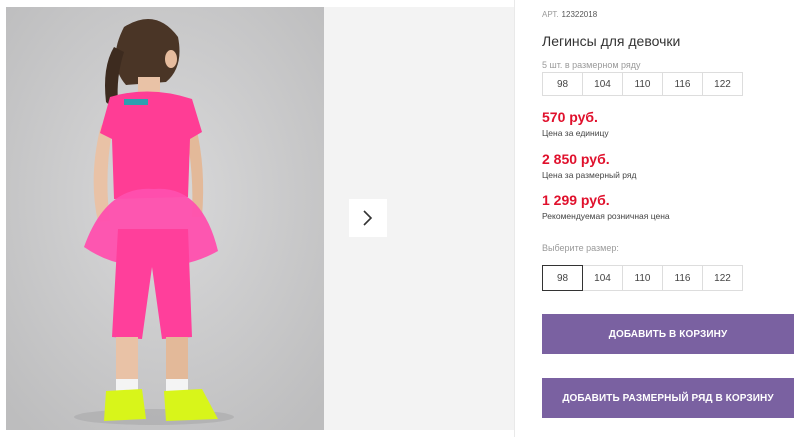  What do you see at coordinates (562, 84) in the screenshot?
I see `size-row-item: 98` at bounding box center [562, 84].